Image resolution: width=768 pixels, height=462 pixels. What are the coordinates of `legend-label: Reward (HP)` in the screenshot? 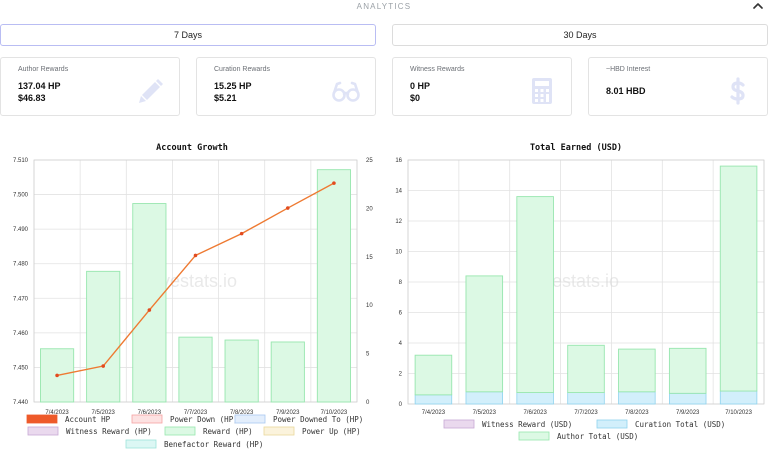 It's located at (228, 431).